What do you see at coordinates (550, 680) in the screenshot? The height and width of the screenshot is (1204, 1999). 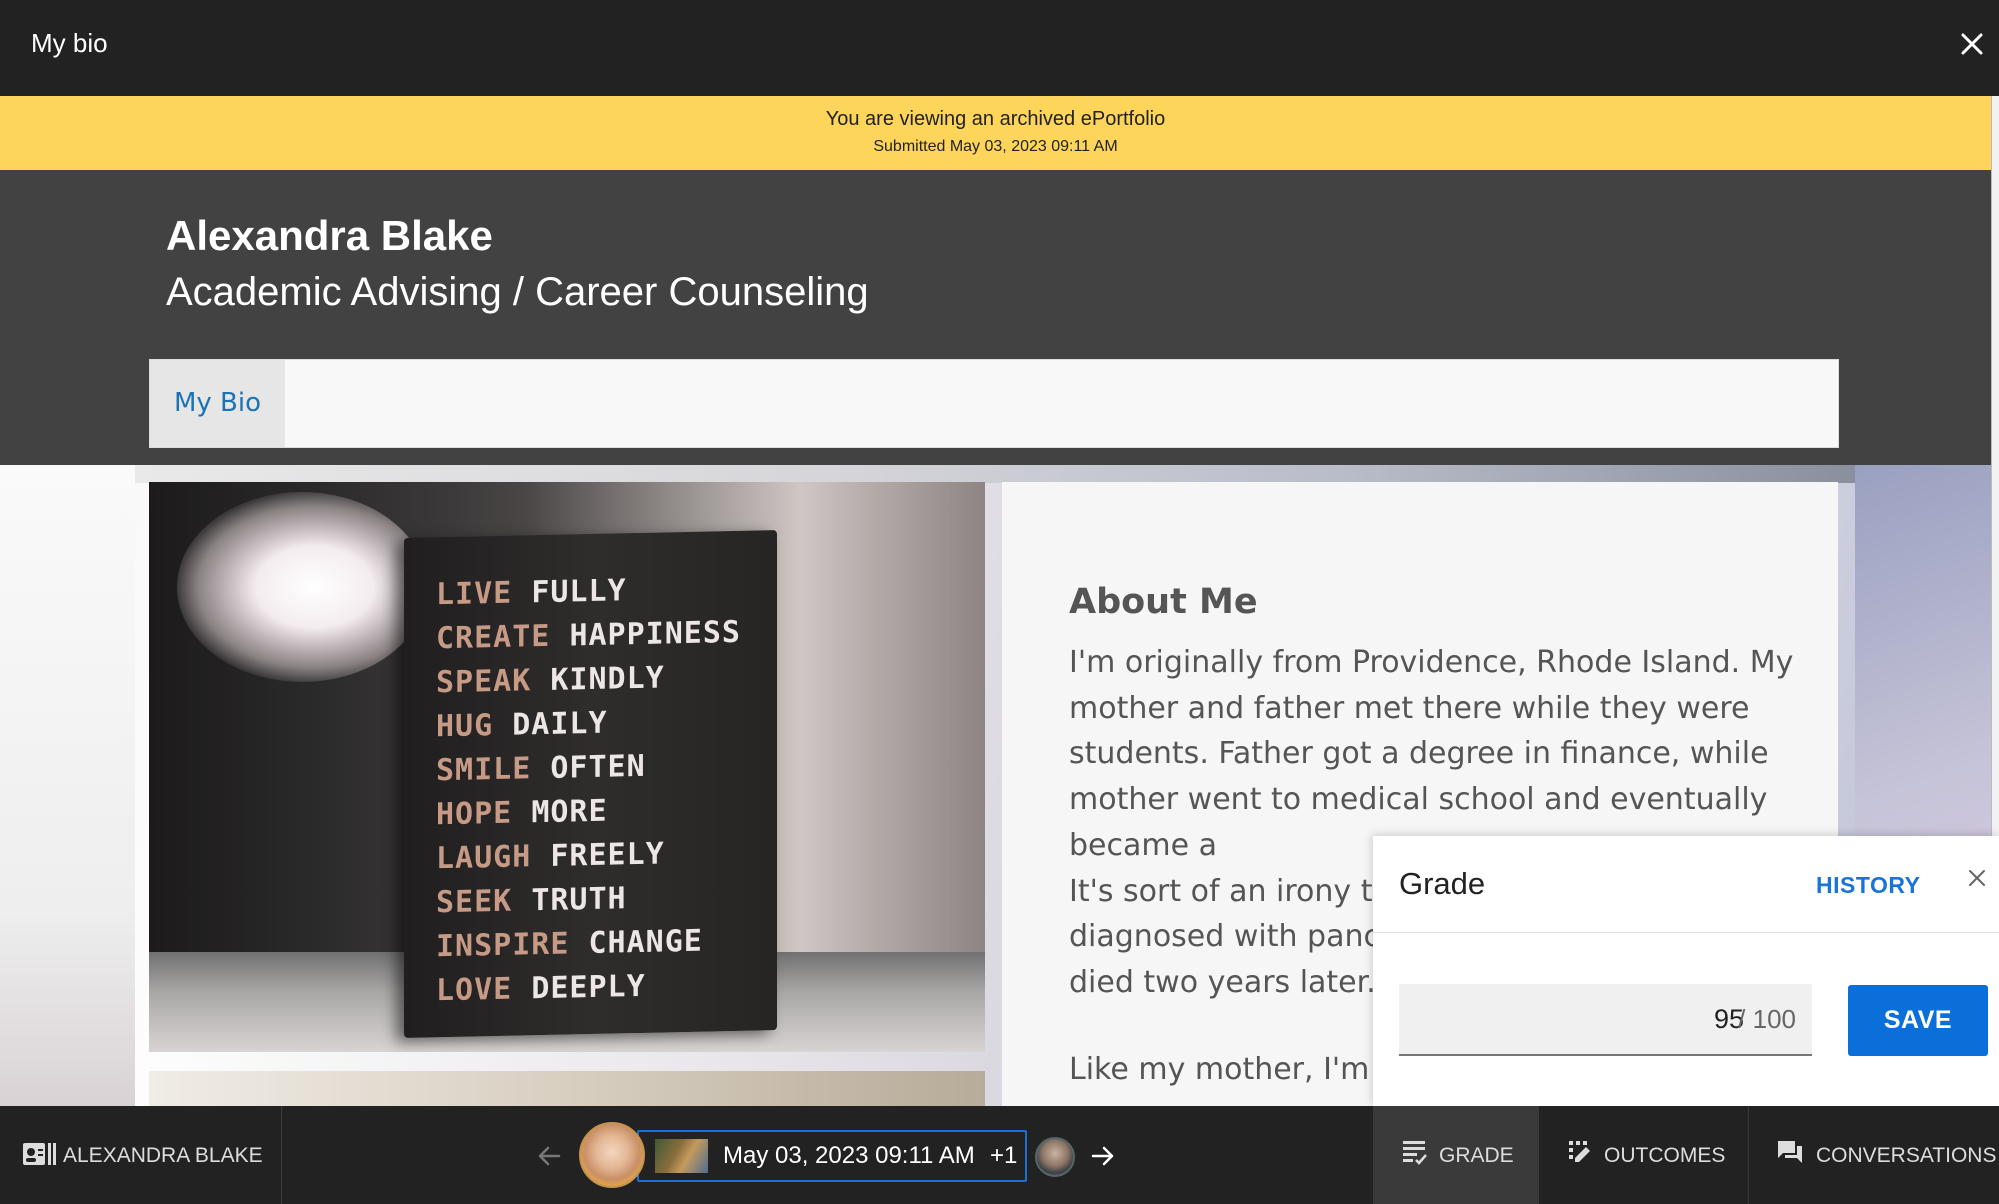 I see `quote-line: SPEAK KINDLY` at bounding box center [550, 680].